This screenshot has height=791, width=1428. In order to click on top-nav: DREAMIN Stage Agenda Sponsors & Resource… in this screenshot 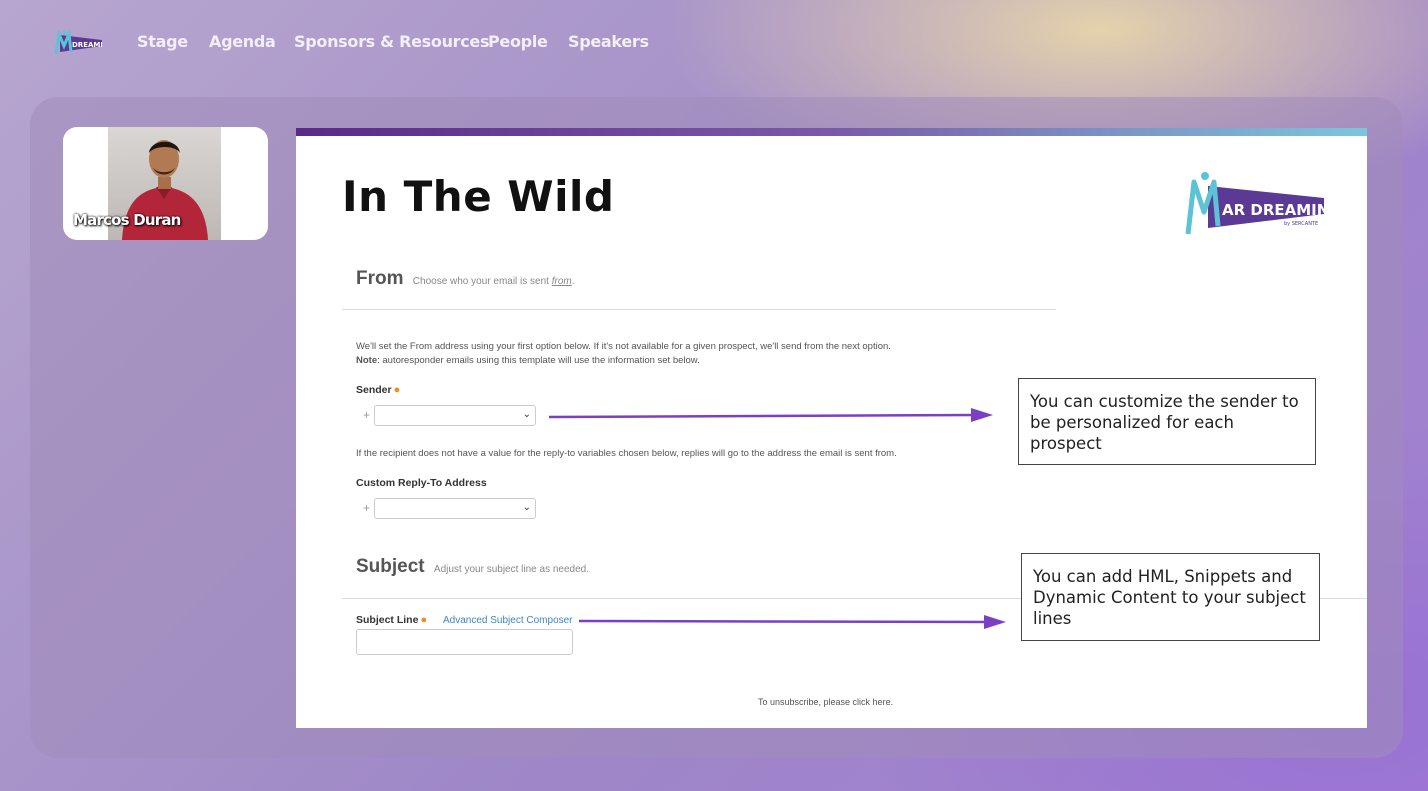, I will do `click(714, 43)`.